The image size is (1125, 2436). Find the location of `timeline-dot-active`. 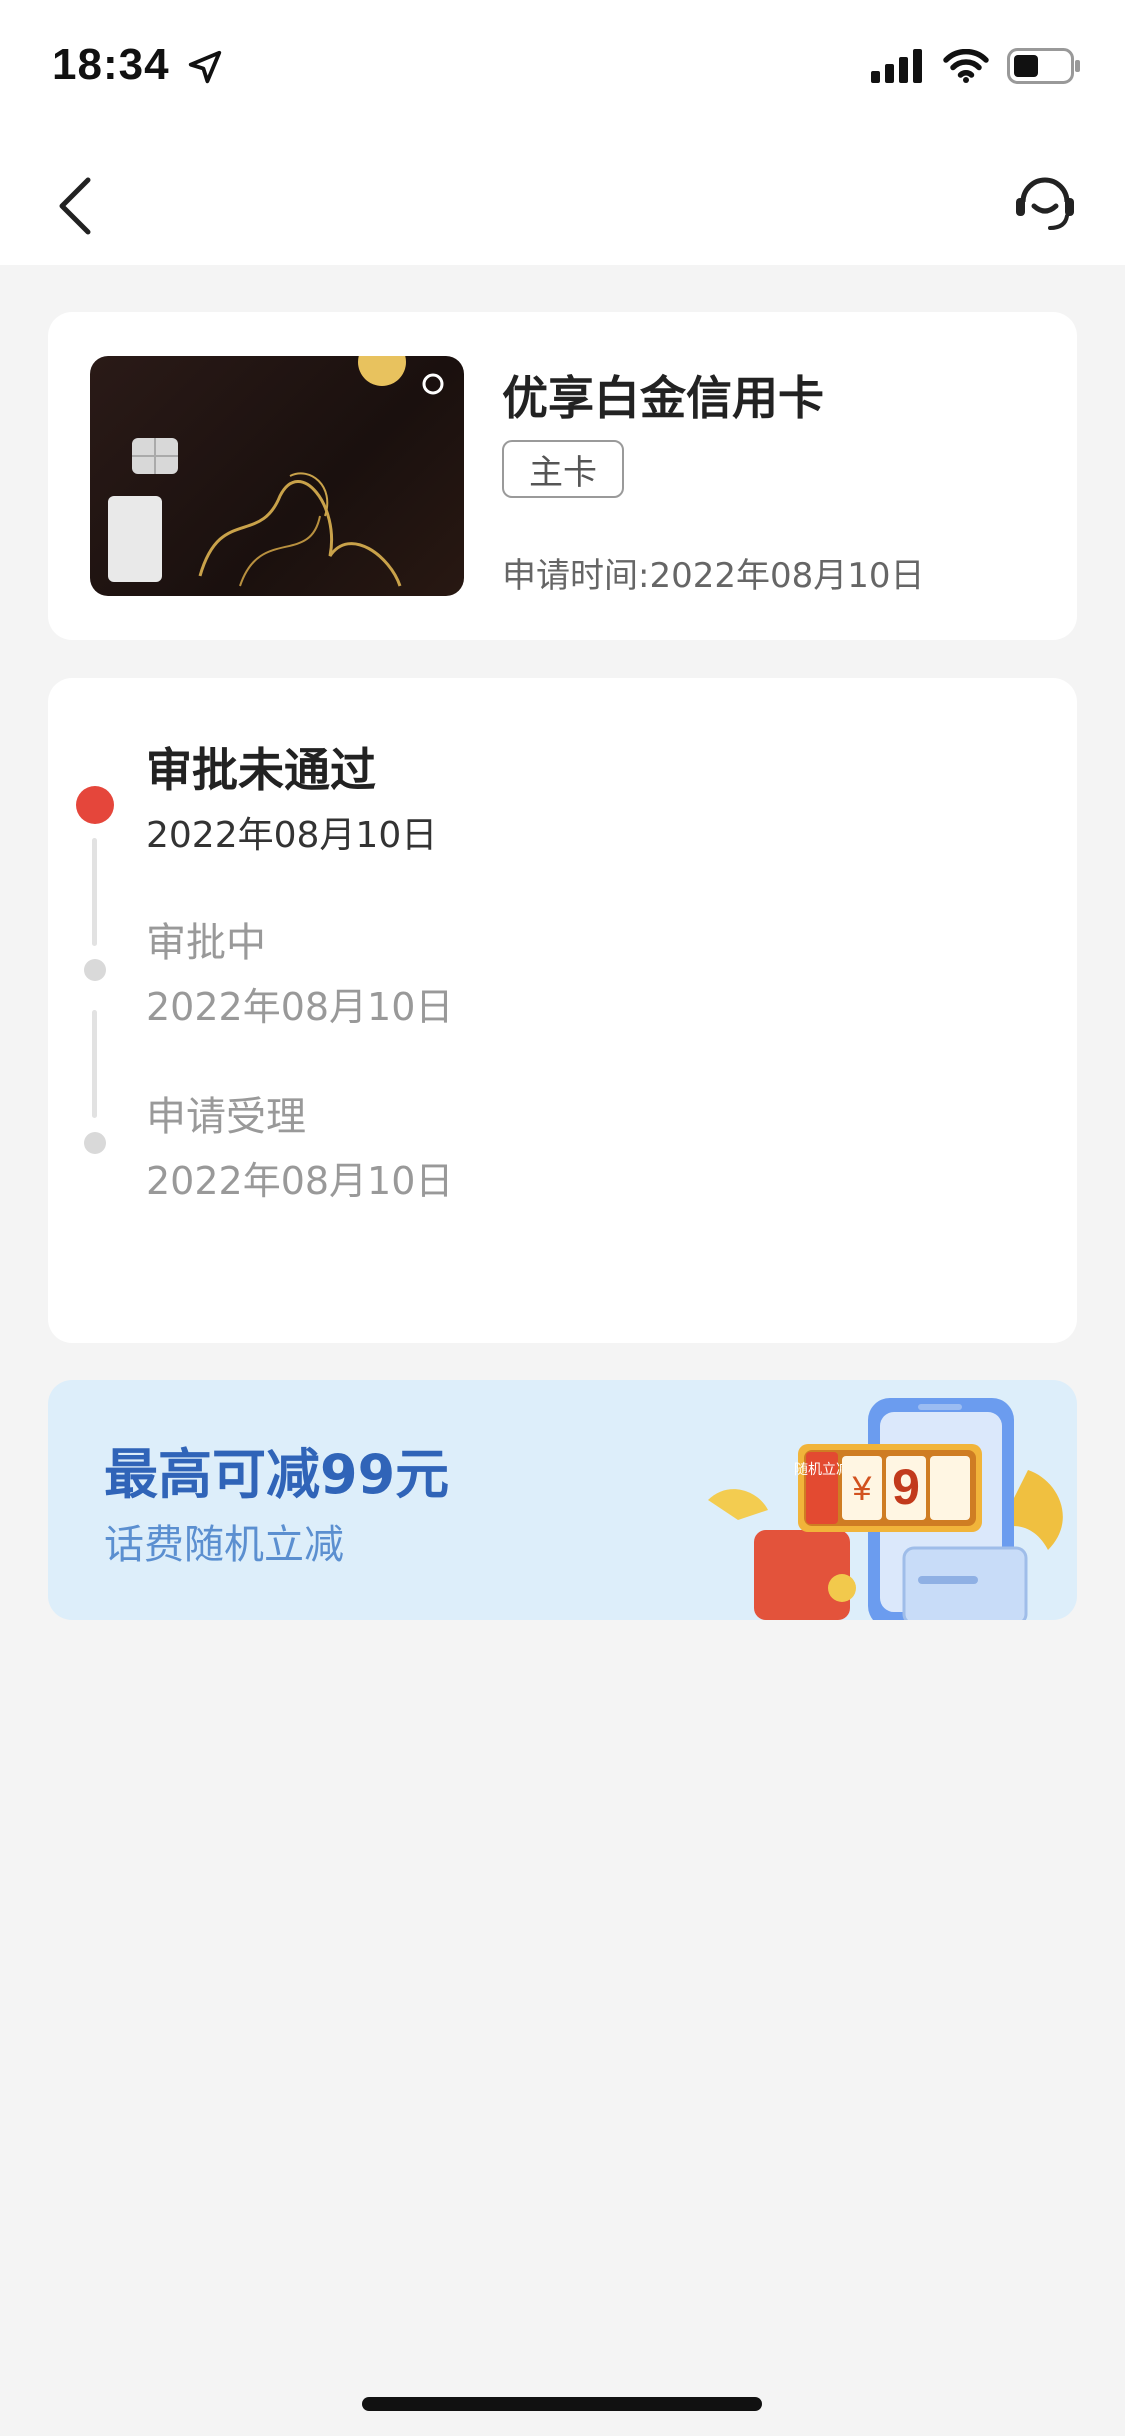

timeline-dot-active is located at coordinates (95, 805).